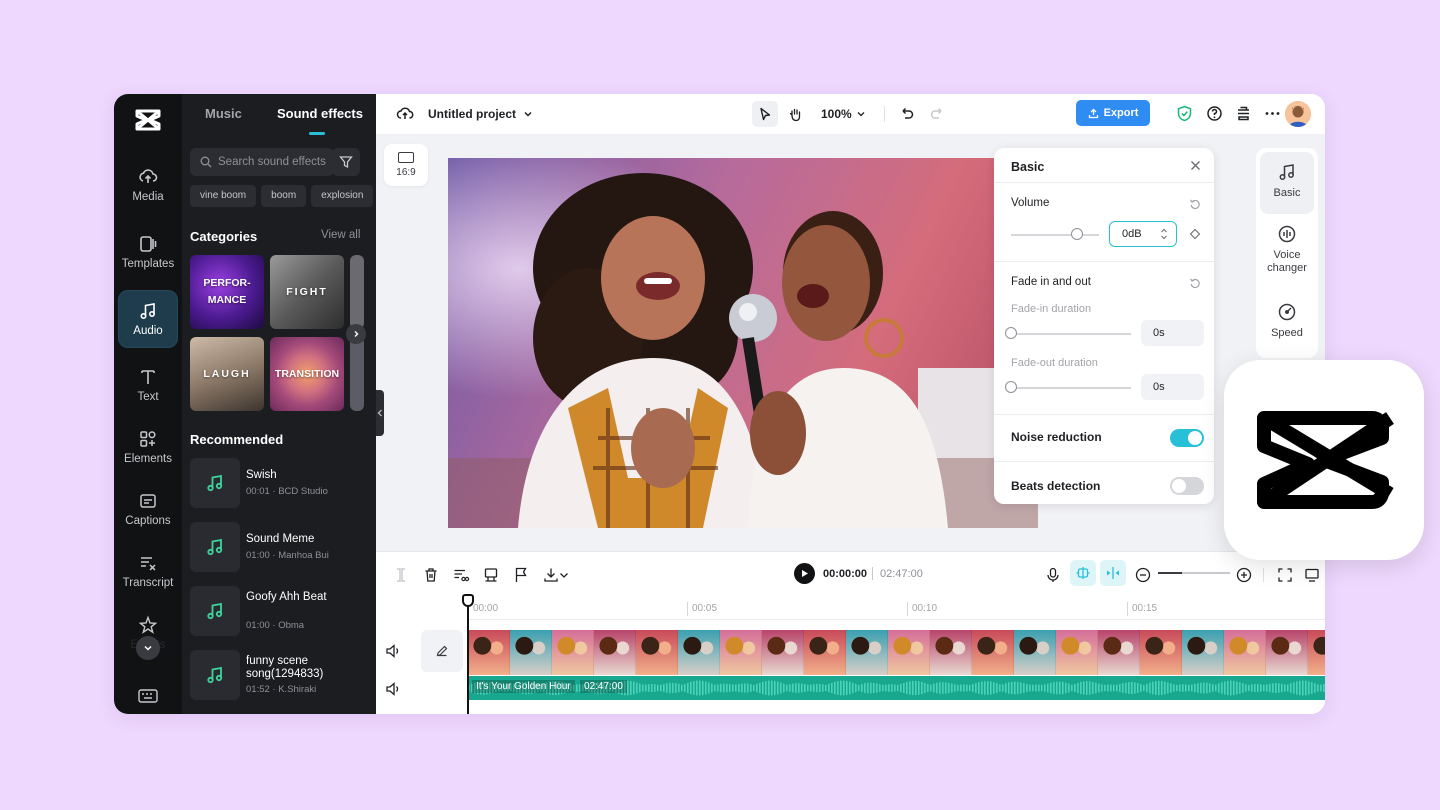 This screenshot has width=1440, height=810. What do you see at coordinates (148, 185) in the screenshot?
I see `rail-item-media: Media` at bounding box center [148, 185].